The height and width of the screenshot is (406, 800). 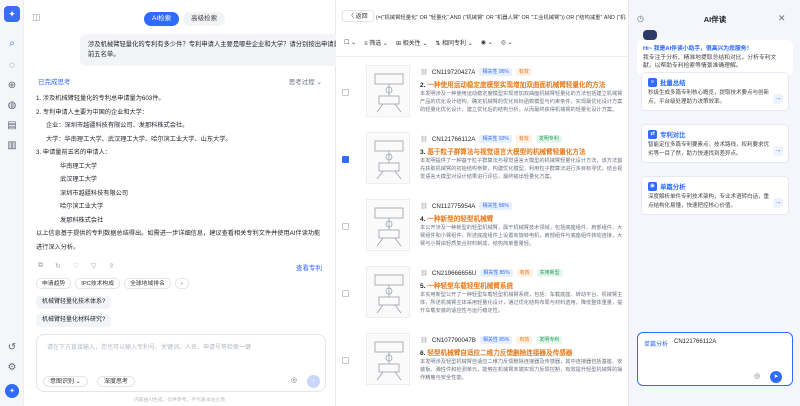 I want to click on back-button: 〈 返回, so click(x=358, y=16).